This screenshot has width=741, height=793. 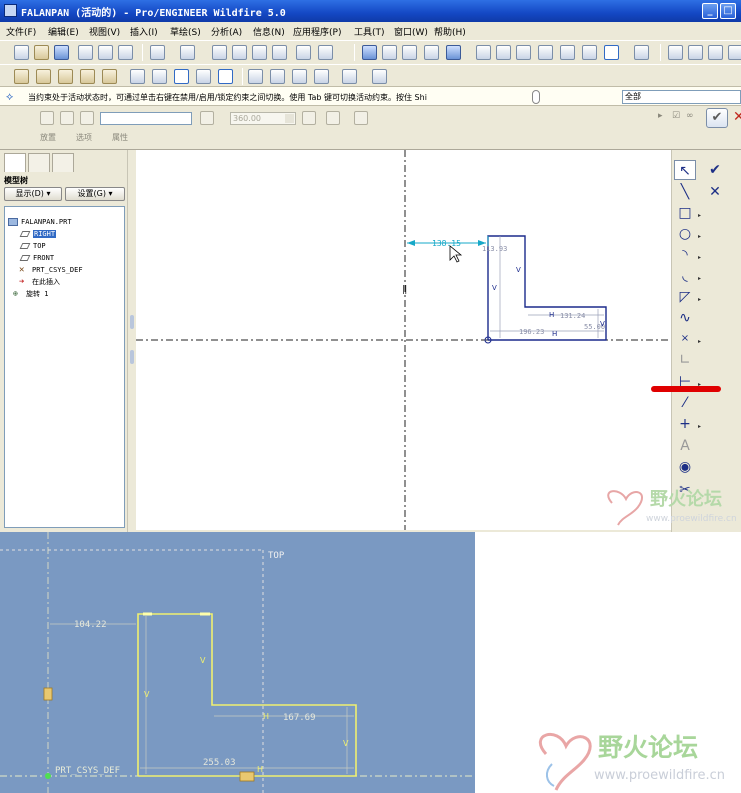 What do you see at coordinates (277, 76) in the screenshot?
I see `datum-axes-icon` at bounding box center [277, 76].